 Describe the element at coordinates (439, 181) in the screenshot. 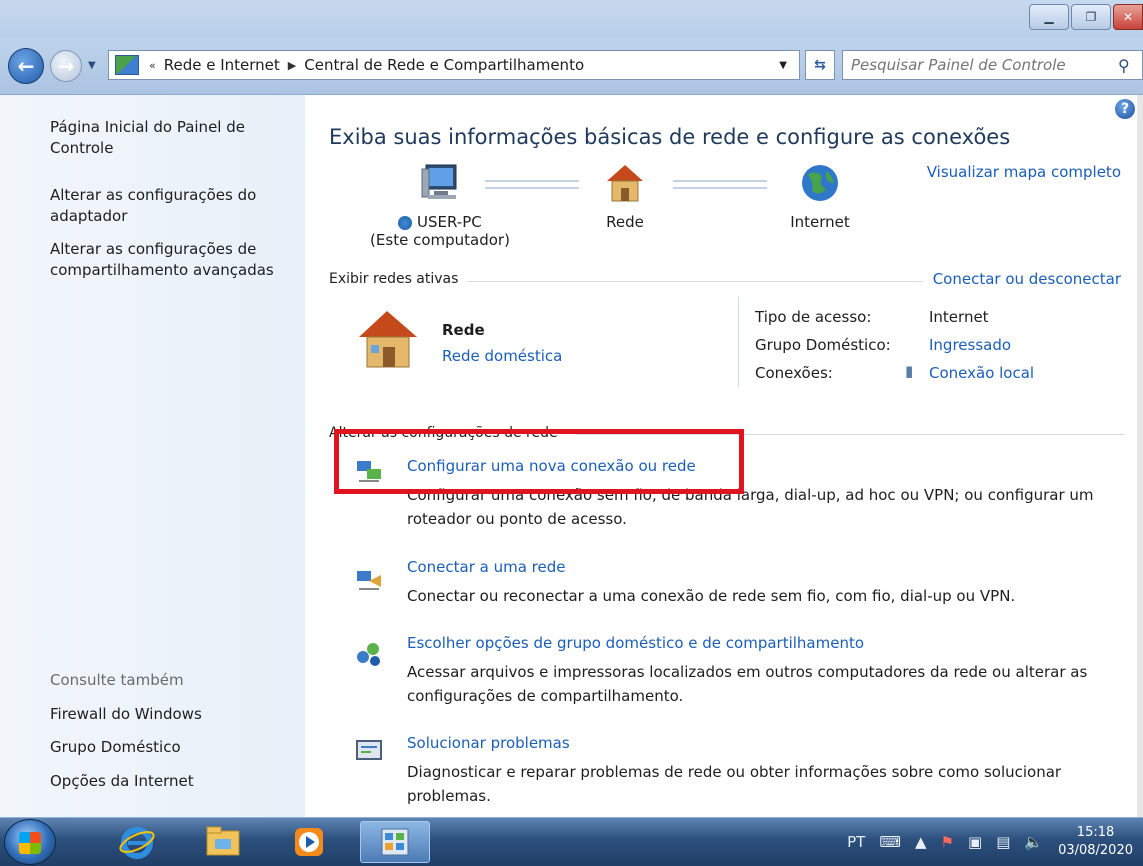

I see `computer-icon` at that location.